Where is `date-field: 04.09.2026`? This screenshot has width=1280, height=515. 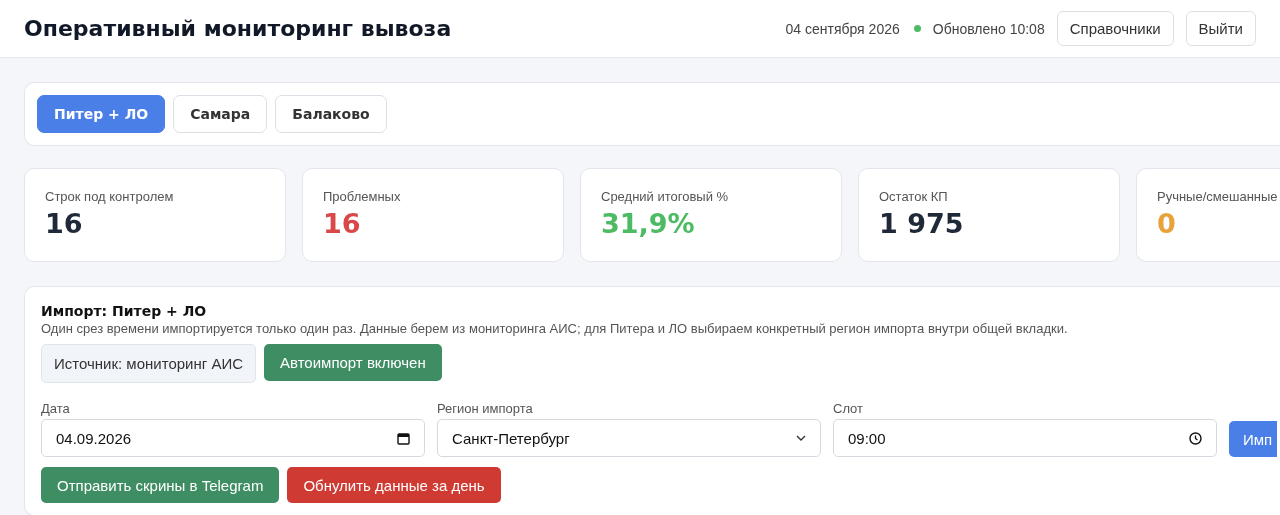 date-field: 04.09.2026 is located at coordinates (233, 438).